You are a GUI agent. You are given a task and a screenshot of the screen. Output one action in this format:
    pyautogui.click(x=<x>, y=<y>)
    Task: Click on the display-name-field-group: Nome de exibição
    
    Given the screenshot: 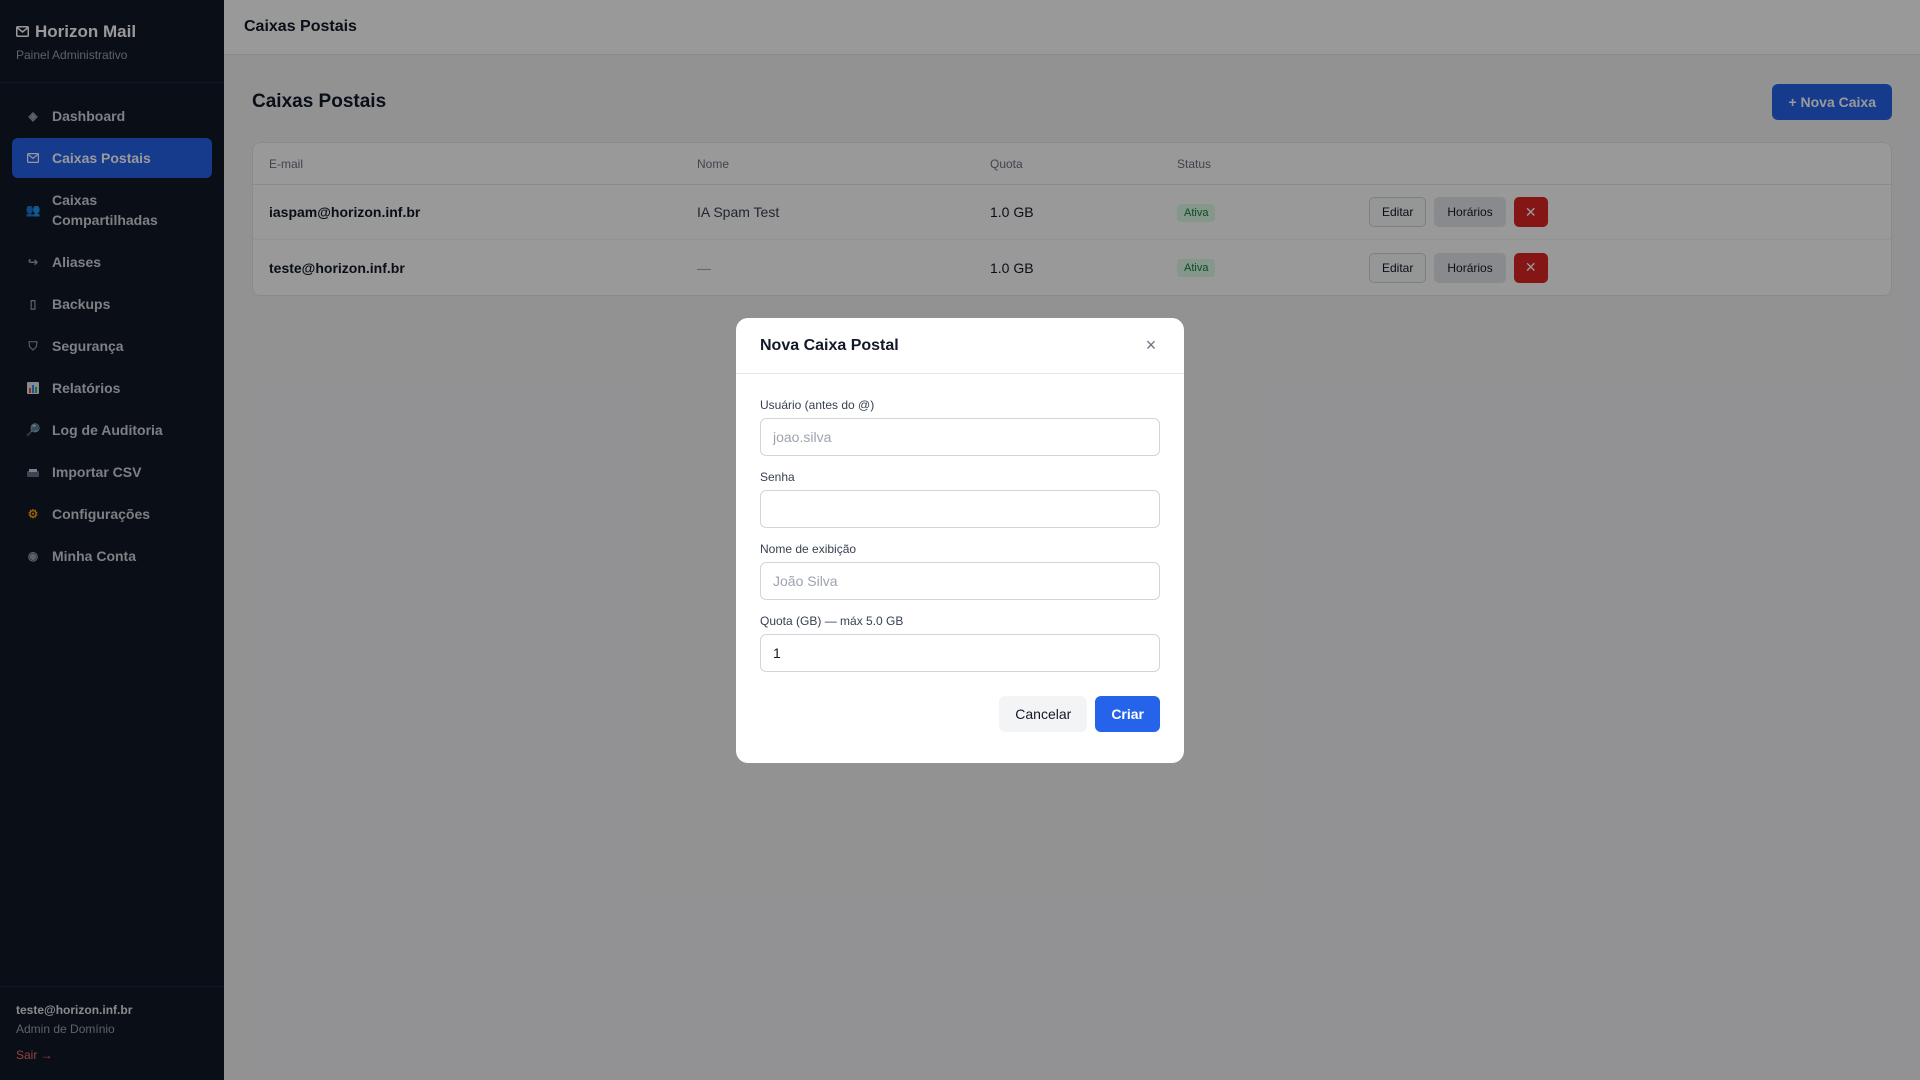 What is the action you would take?
    pyautogui.click(x=960, y=571)
    